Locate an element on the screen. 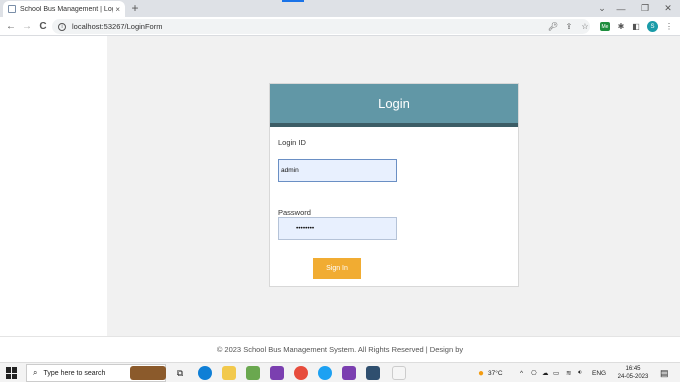 The width and height of the screenshot is (680, 383). bookmark-star-icon: ☆ is located at coordinates (585, 26).